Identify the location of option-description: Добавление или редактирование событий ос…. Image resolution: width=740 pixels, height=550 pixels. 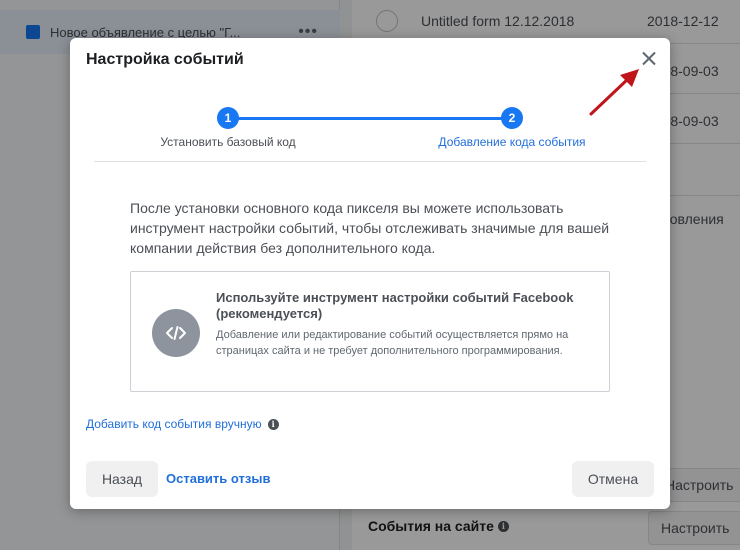
(392, 343).